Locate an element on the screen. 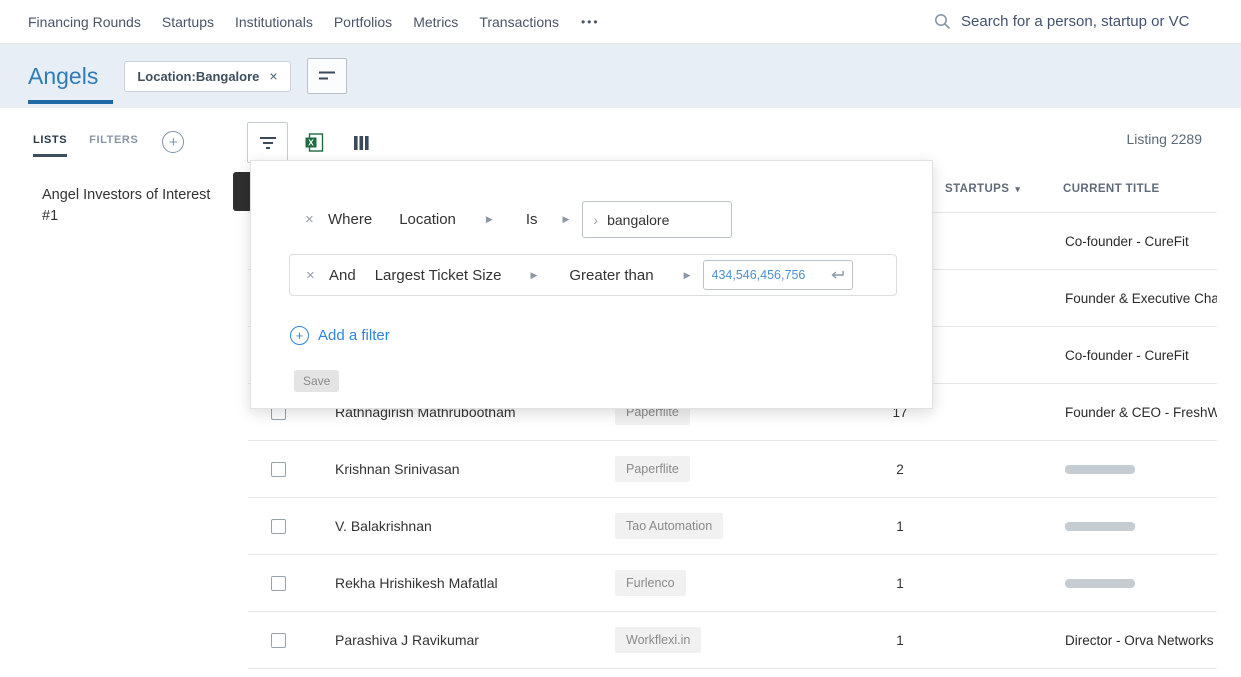 The image size is (1241, 677). sort-options-button is located at coordinates (326, 76).